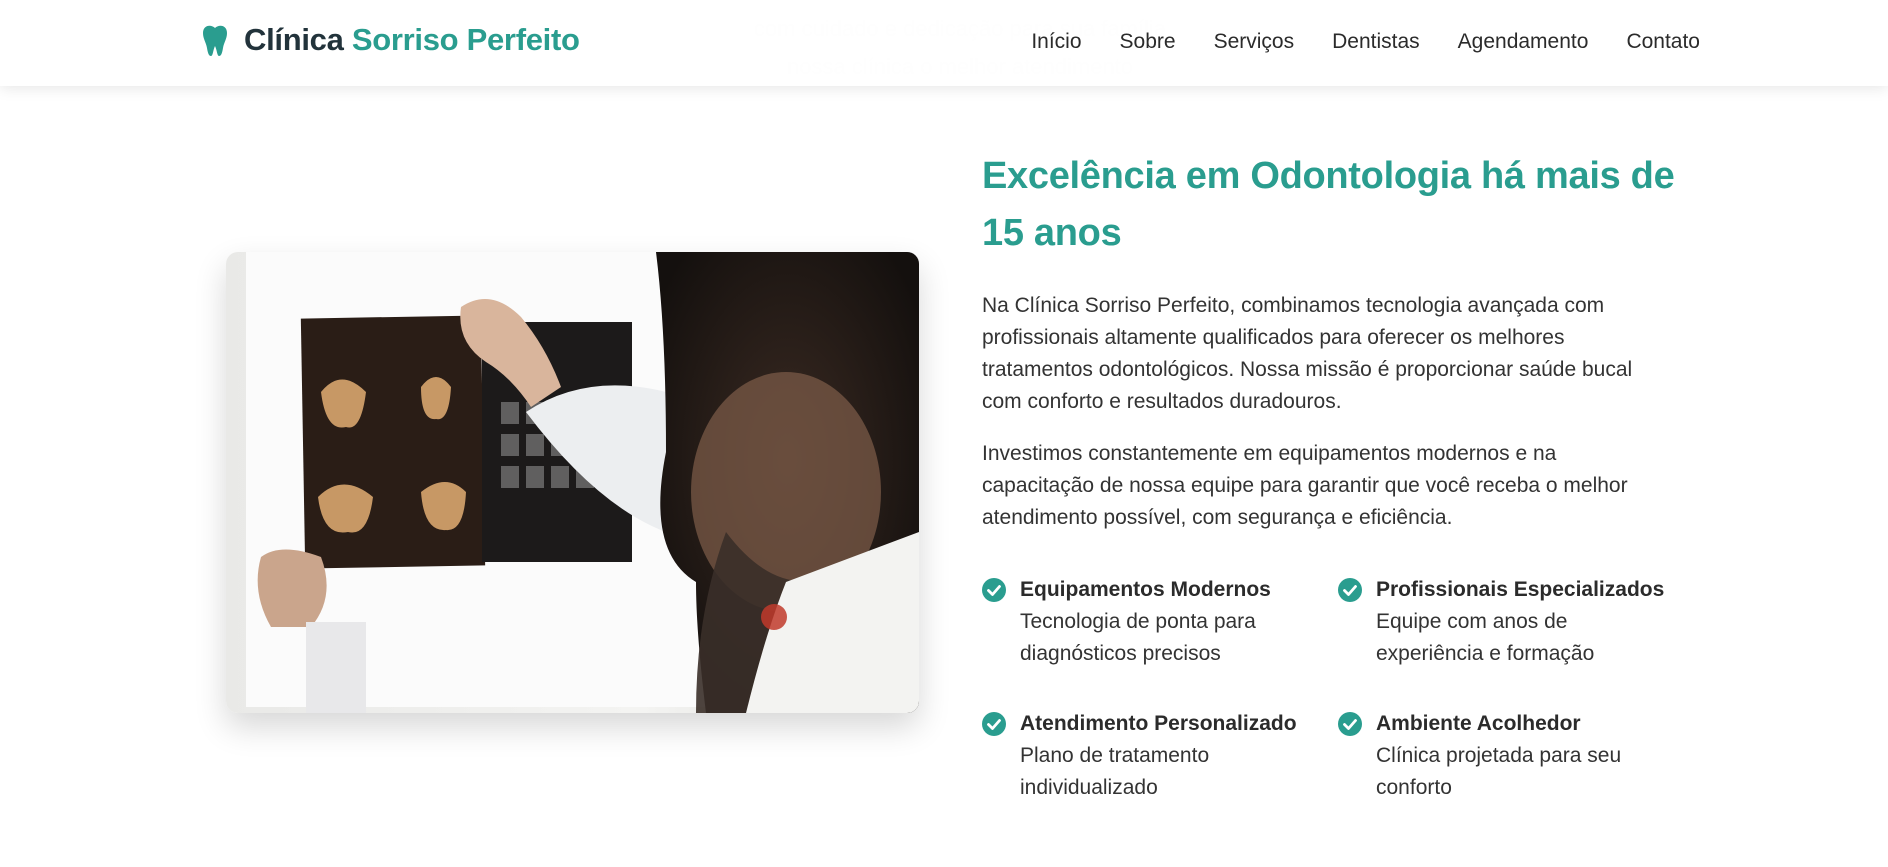 This screenshot has width=1888, height=867. What do you see at coordinates (1145, 589) in the screenshot?
I see `feature-title: Equipamentos Modernos` at bounding box center [1145, 589].